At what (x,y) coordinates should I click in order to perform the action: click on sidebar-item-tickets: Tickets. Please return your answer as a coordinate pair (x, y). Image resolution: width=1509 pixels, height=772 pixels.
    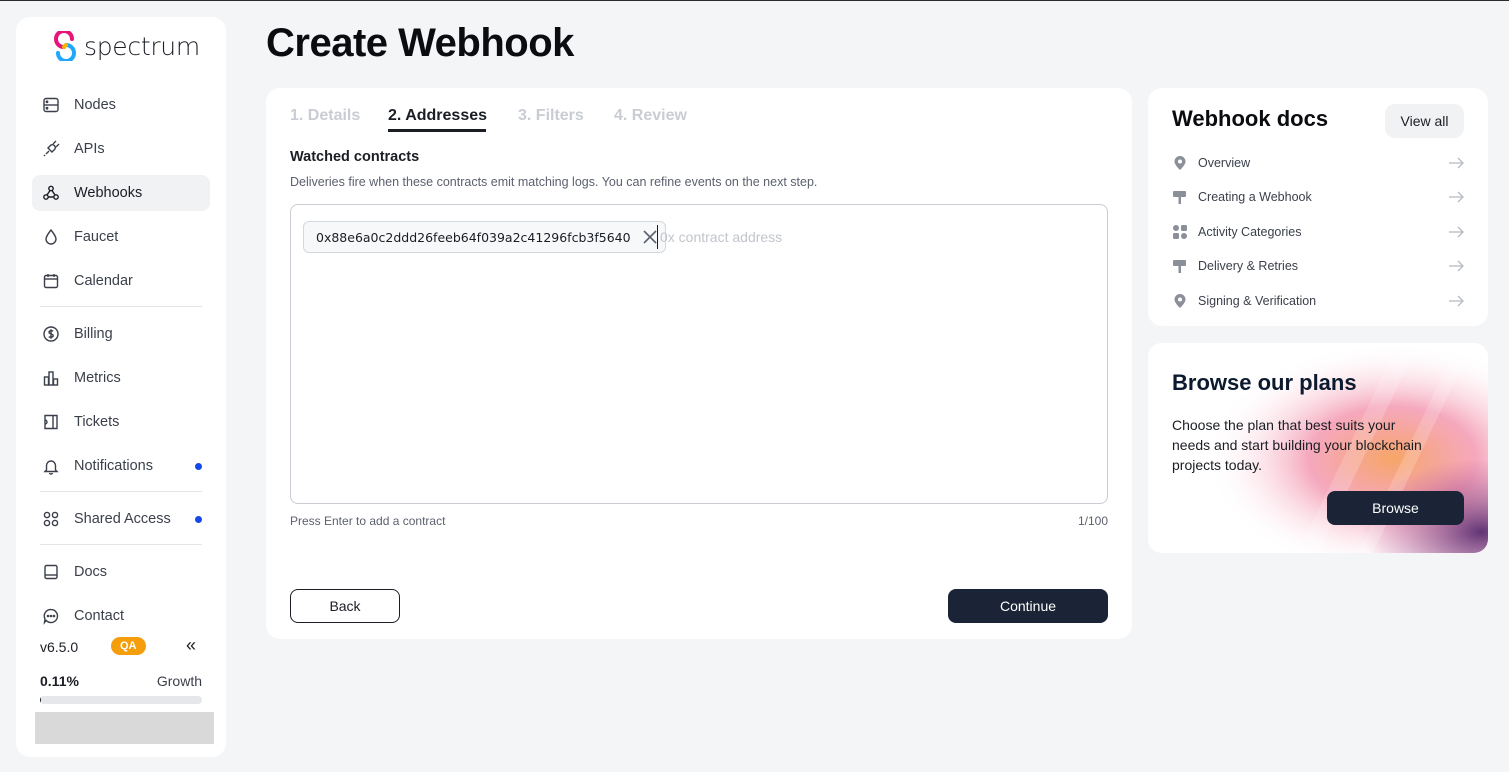
    Looking at the image, I should click on (121, 422).